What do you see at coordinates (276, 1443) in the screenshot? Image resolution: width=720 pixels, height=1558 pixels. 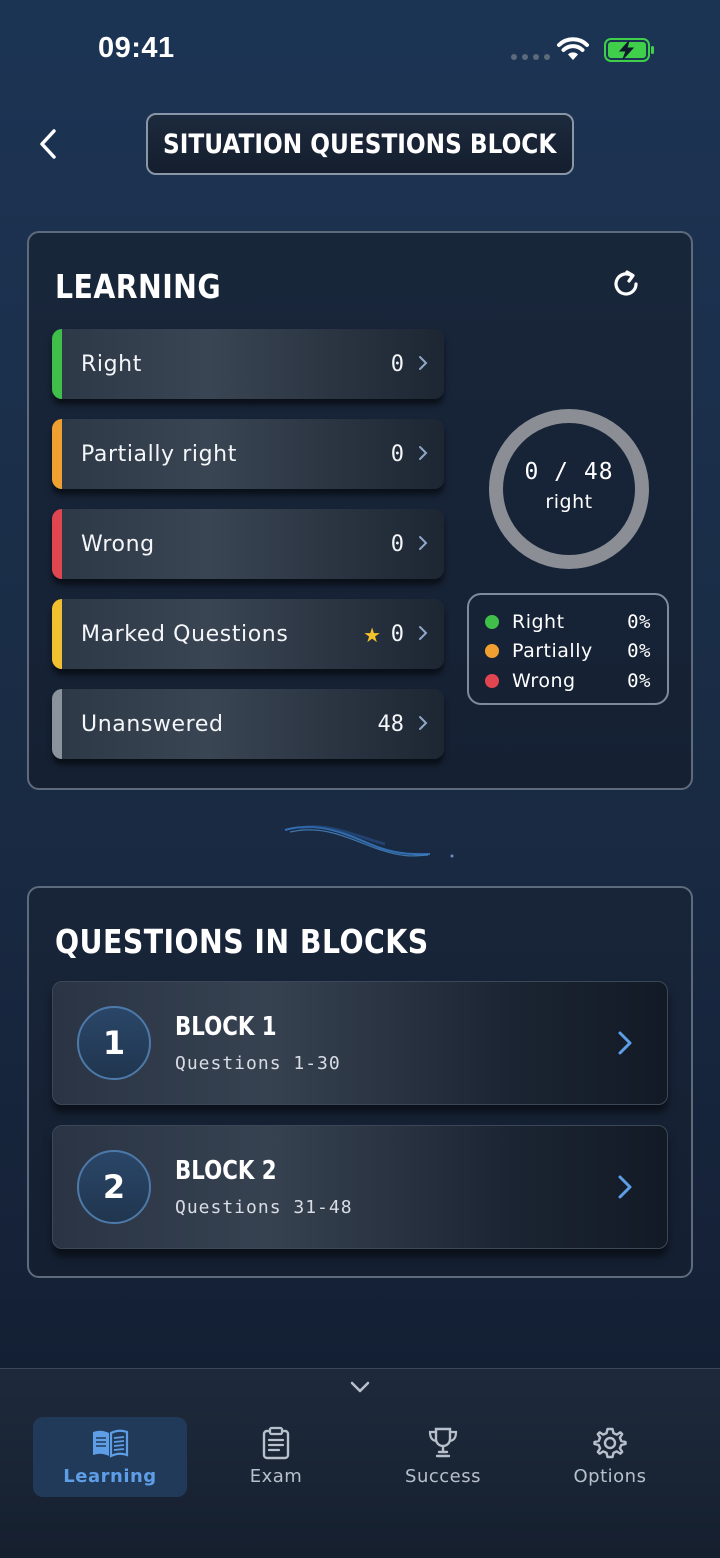 I see `clipboard-icon` at bounding box center [276, 1443].